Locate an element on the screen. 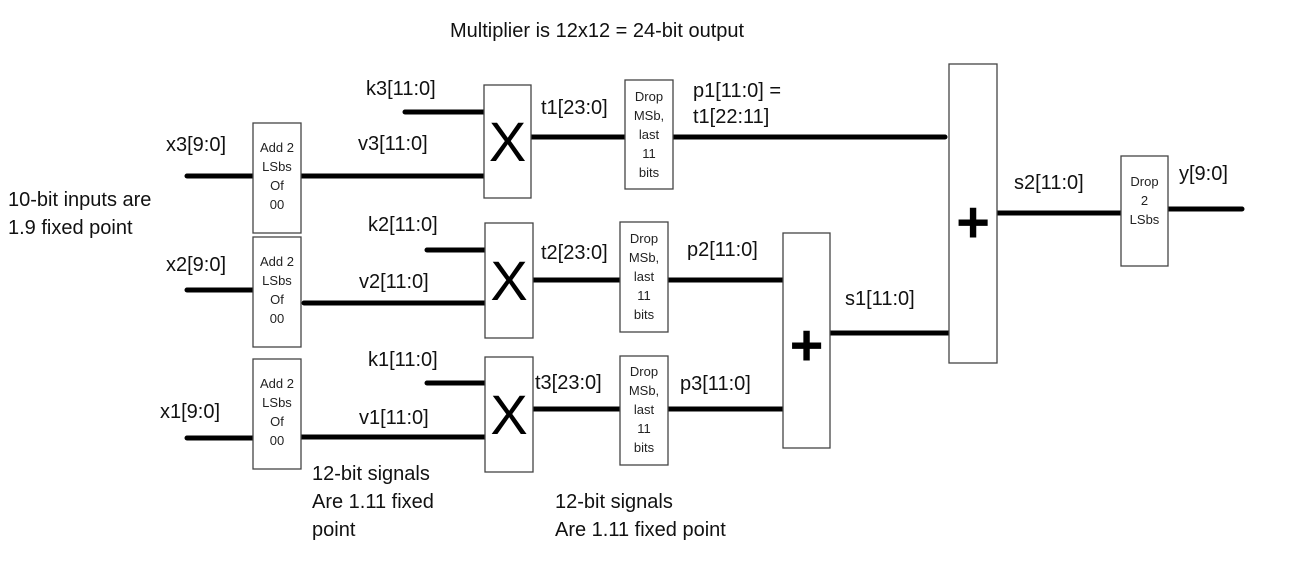 The image size is (1308, 568). pad-block-2-text: Add 2 LSbs Of 00 is located at coordinates (277, 290).